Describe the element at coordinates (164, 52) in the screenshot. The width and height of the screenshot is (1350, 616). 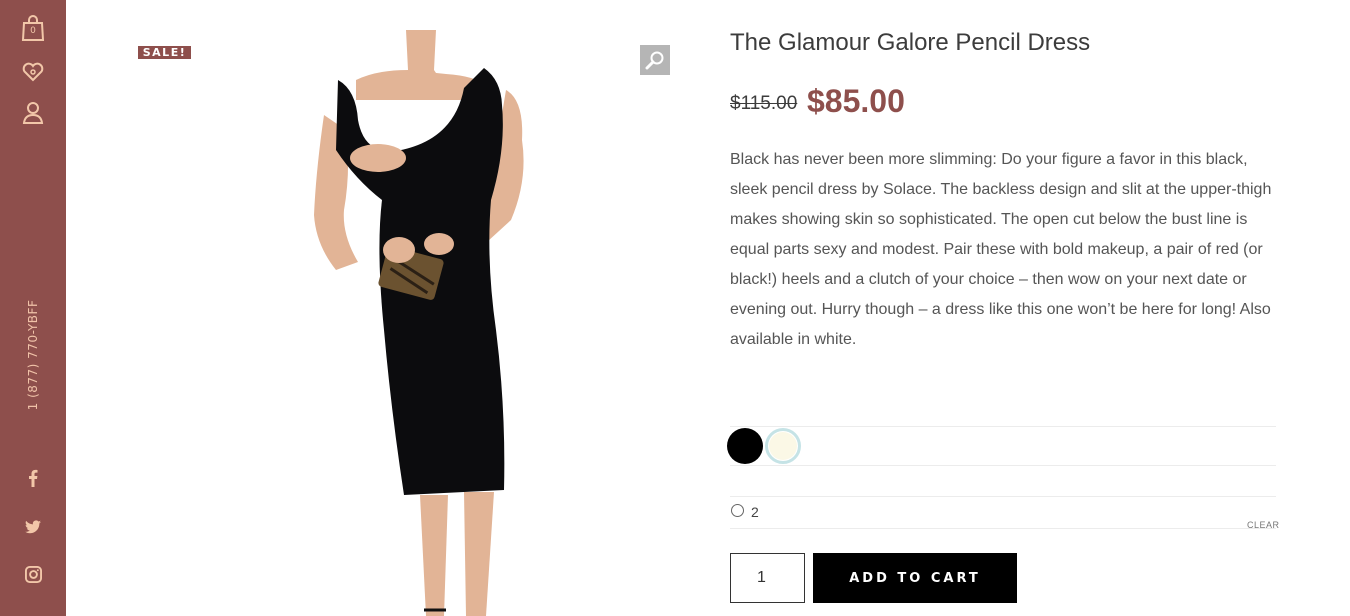
I see `sale-badge: SALE!` at that location.